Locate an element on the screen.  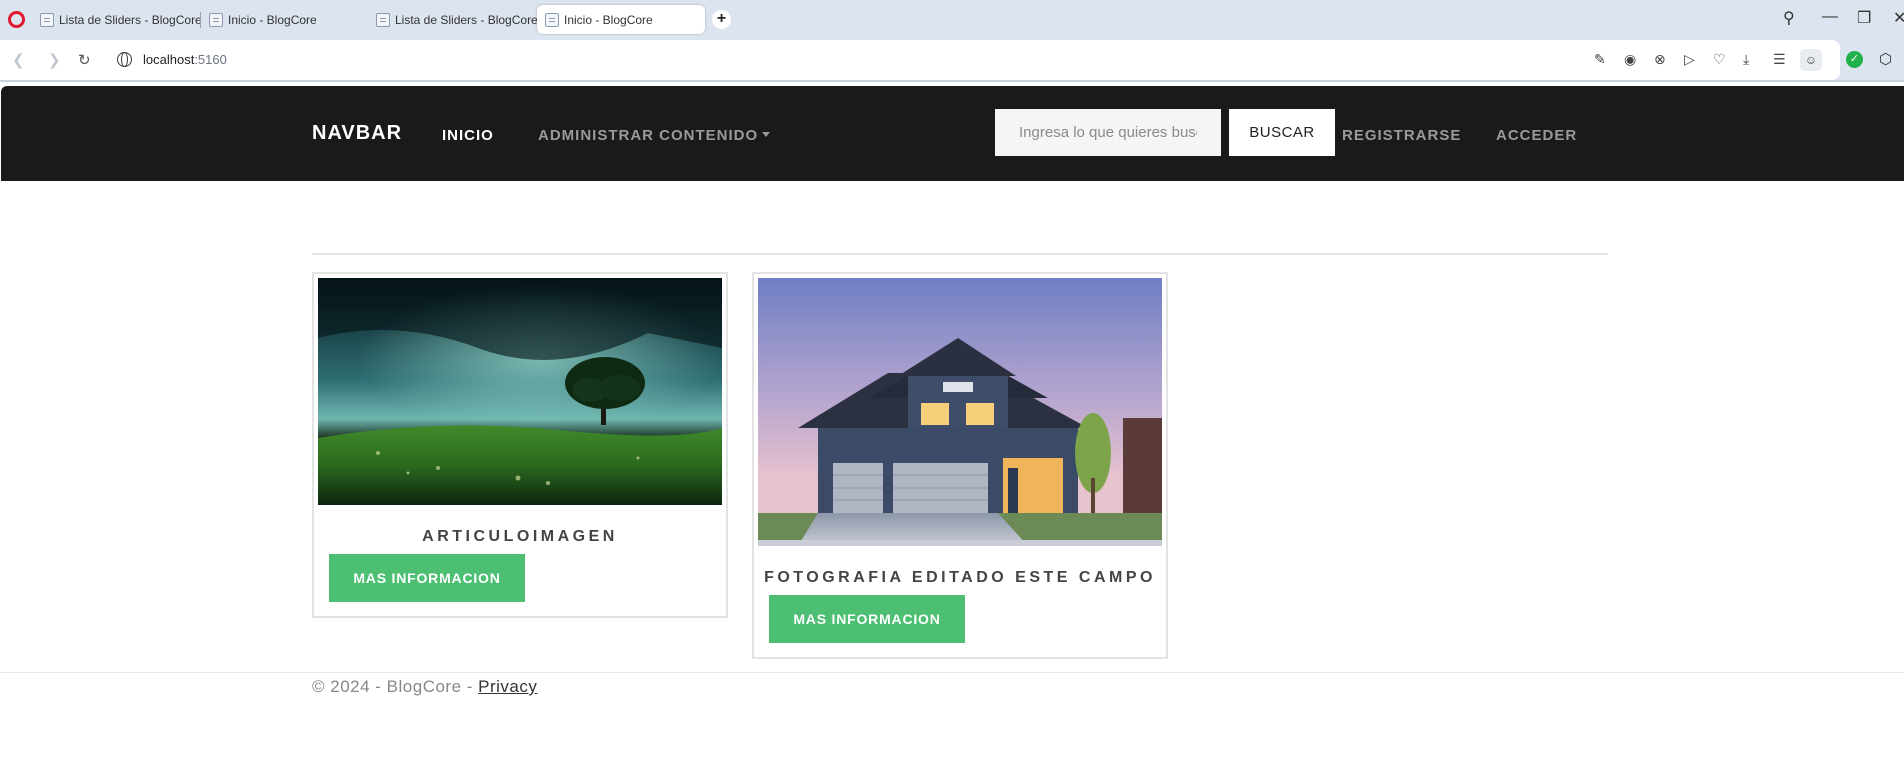
extensions-cube-icon: ⬡ is located at coordinates (1885, 59).